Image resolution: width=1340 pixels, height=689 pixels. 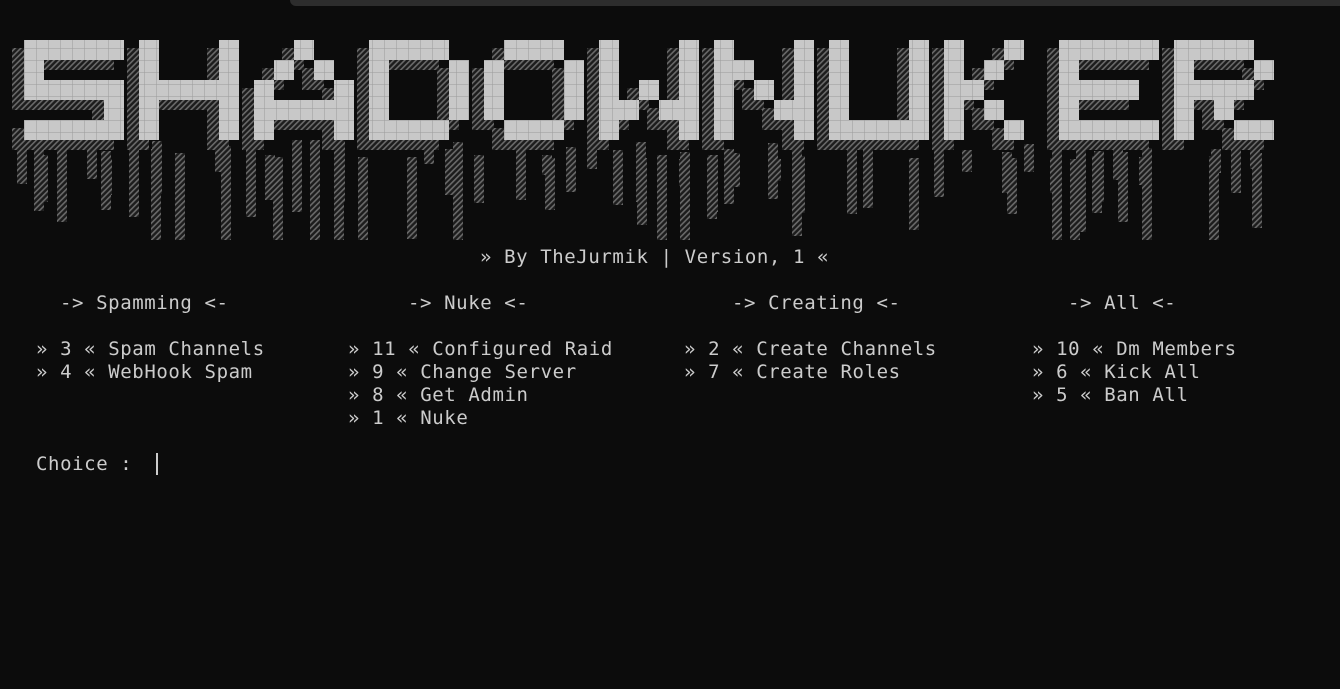 What do you see at coordinates (74, 90) in the screenshot?
I see `banner-letter-s` at bounding box center [74, 90].